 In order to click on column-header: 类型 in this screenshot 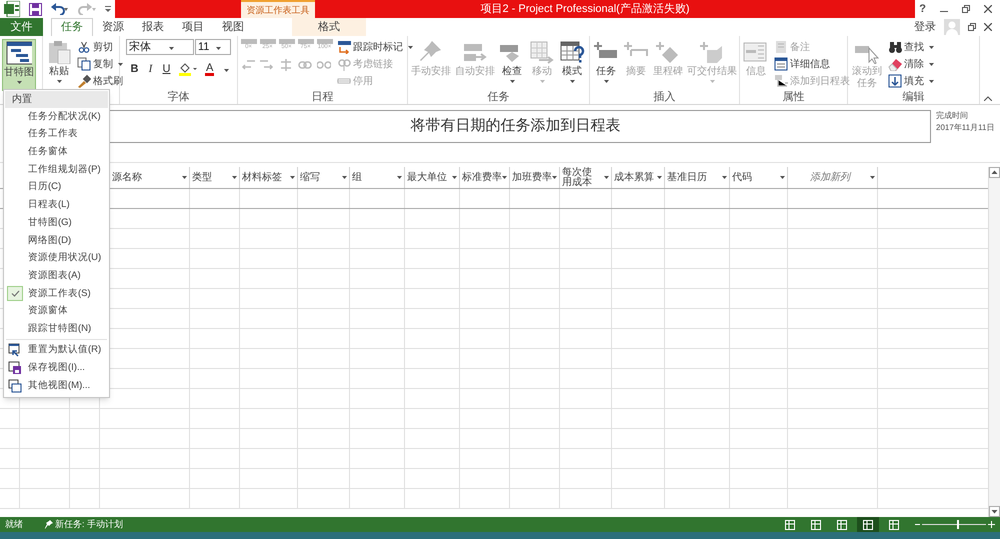, I will do `click(215, 177)`.